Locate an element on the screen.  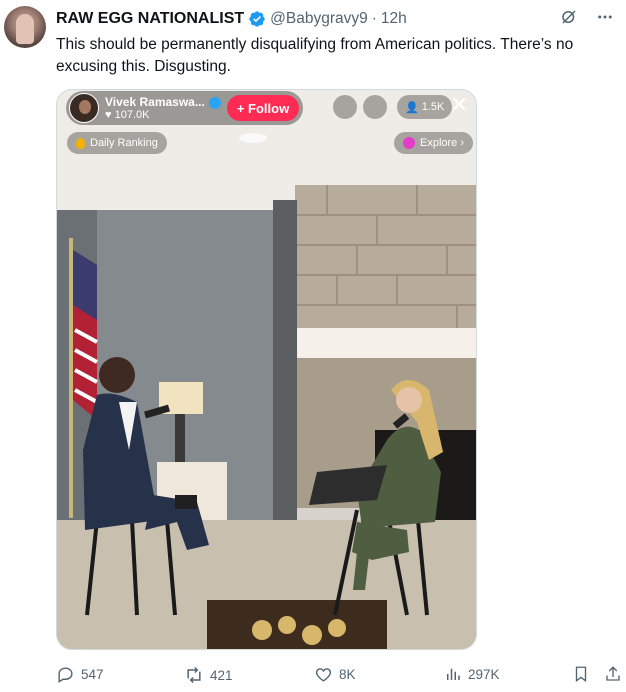
bookmark-button is located at coordinates (581, 674).